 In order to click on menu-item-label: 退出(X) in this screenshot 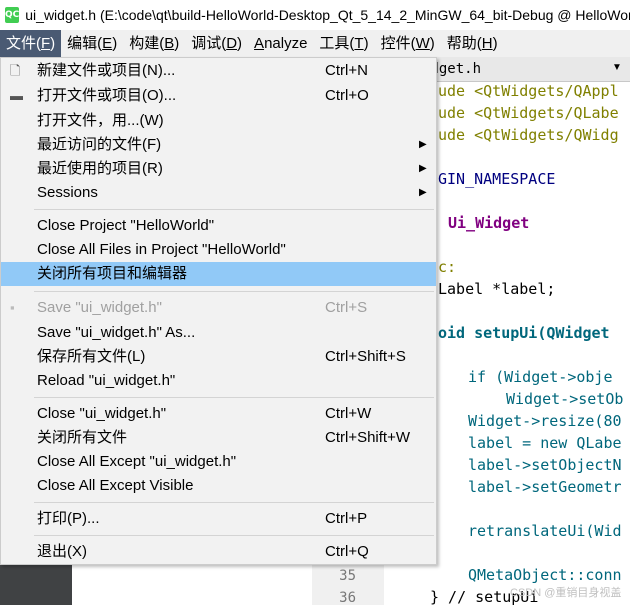, I will do `click(62, 551)`.